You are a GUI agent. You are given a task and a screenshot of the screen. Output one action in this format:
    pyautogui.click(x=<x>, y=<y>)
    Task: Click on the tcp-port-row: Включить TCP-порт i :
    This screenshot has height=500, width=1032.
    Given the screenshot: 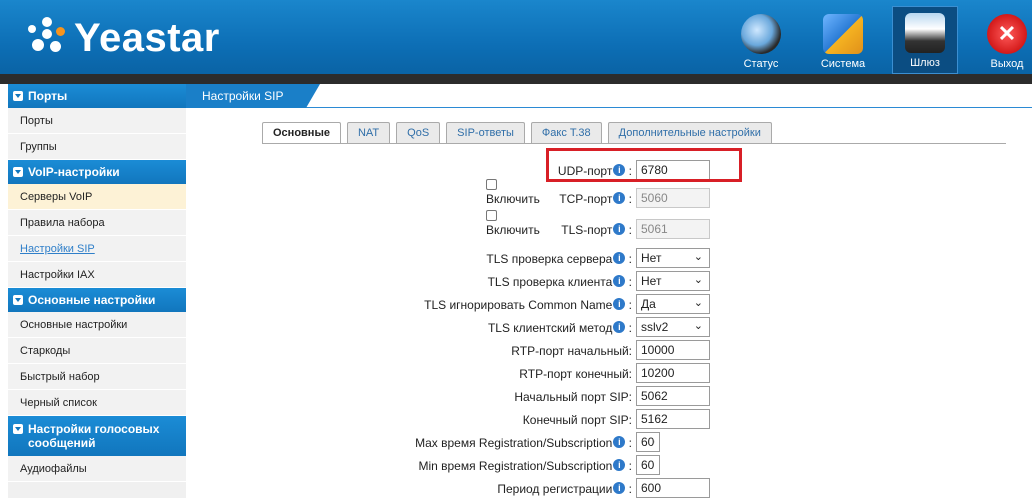 What is the action you would take?
    pyautogui.click(x=647, y=194)
    